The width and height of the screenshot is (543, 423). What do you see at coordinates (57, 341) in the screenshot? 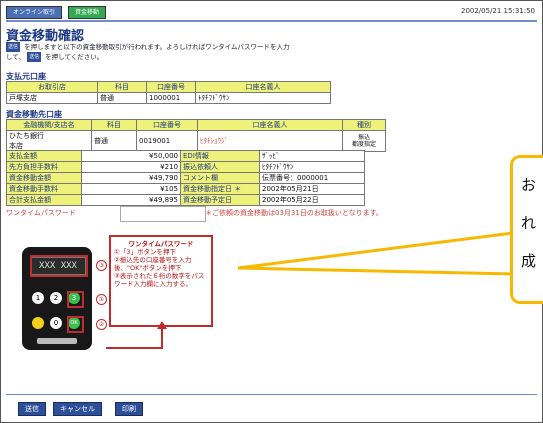
I see `token-brand` at bounding box center [57, 341].